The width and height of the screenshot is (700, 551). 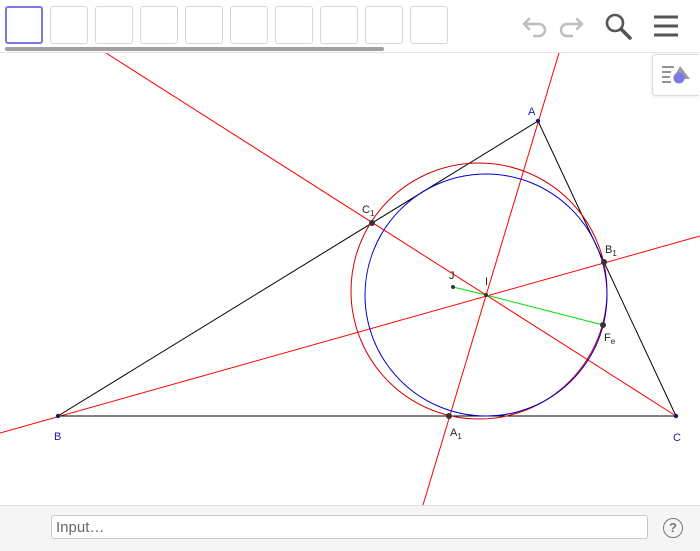 What do you see at coordinates (456, 434) in the screenshot?
I see `label-a1: A1` at bounding box center [456, 434].